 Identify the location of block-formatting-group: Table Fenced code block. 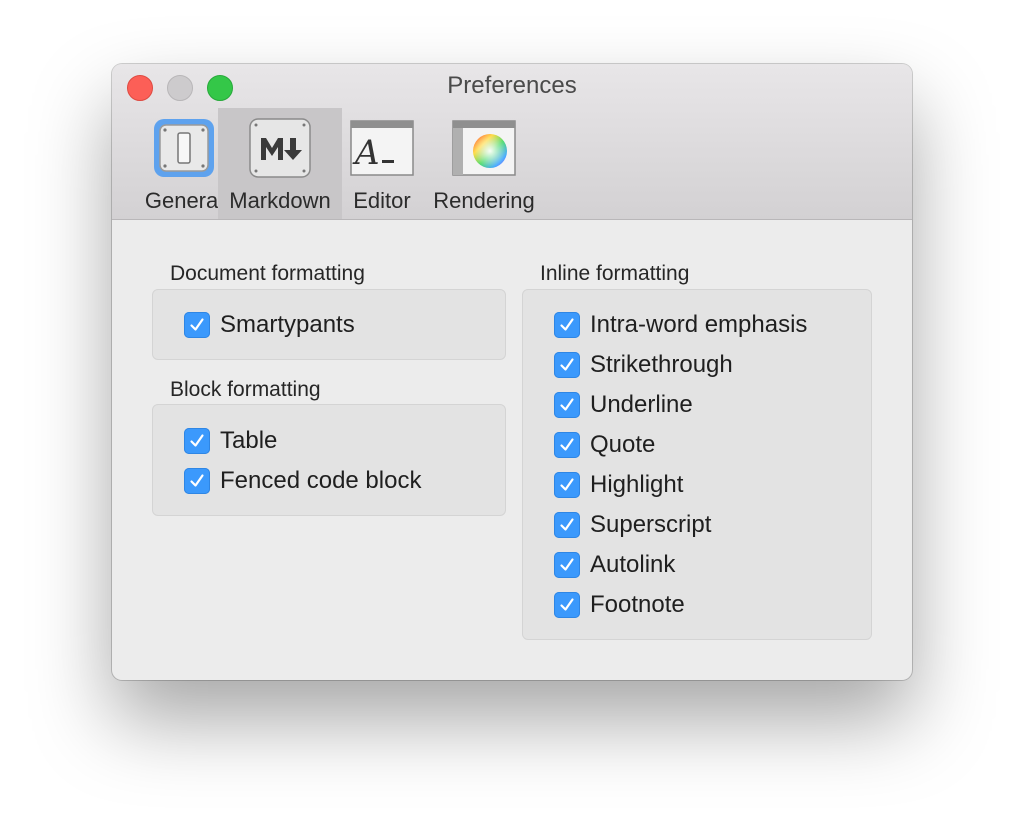
(329, 460).